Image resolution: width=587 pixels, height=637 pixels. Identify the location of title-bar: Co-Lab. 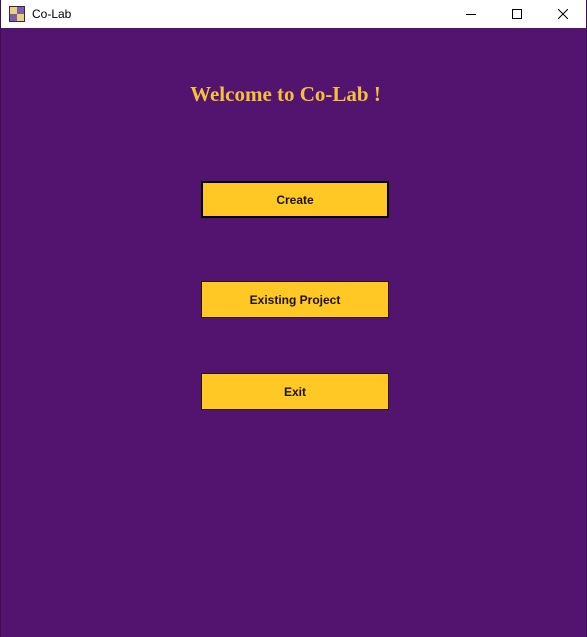
(293, 14).